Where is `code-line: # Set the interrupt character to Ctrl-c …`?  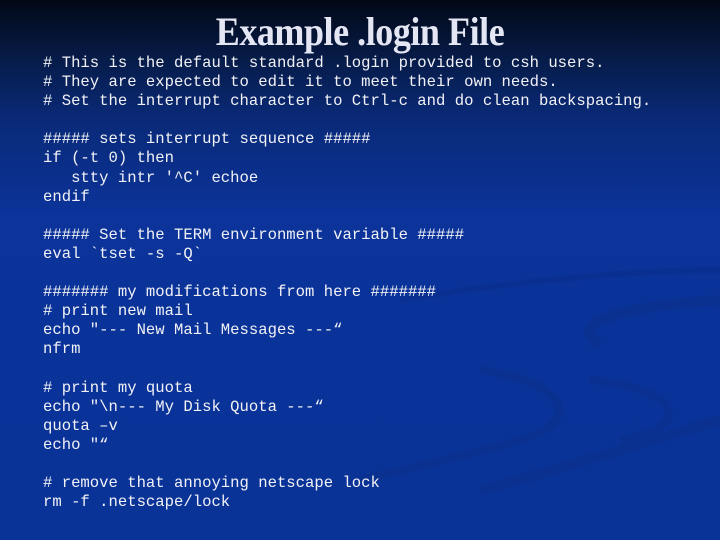
code-line: # Set the interrupt character to Ctrl-c … is located at coordinates (347, 101).